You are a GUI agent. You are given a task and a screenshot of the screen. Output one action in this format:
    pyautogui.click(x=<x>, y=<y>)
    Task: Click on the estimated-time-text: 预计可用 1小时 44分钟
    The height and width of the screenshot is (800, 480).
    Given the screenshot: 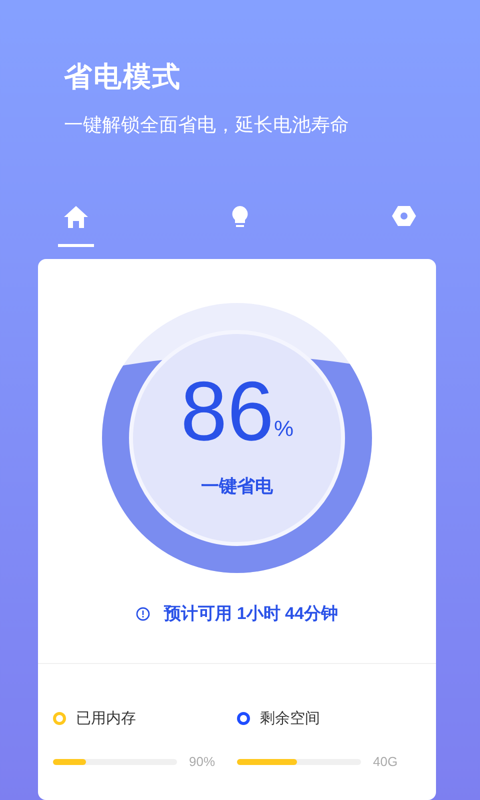 What is the action you would take?
    pyautogui.click(x=251, y=614)
    